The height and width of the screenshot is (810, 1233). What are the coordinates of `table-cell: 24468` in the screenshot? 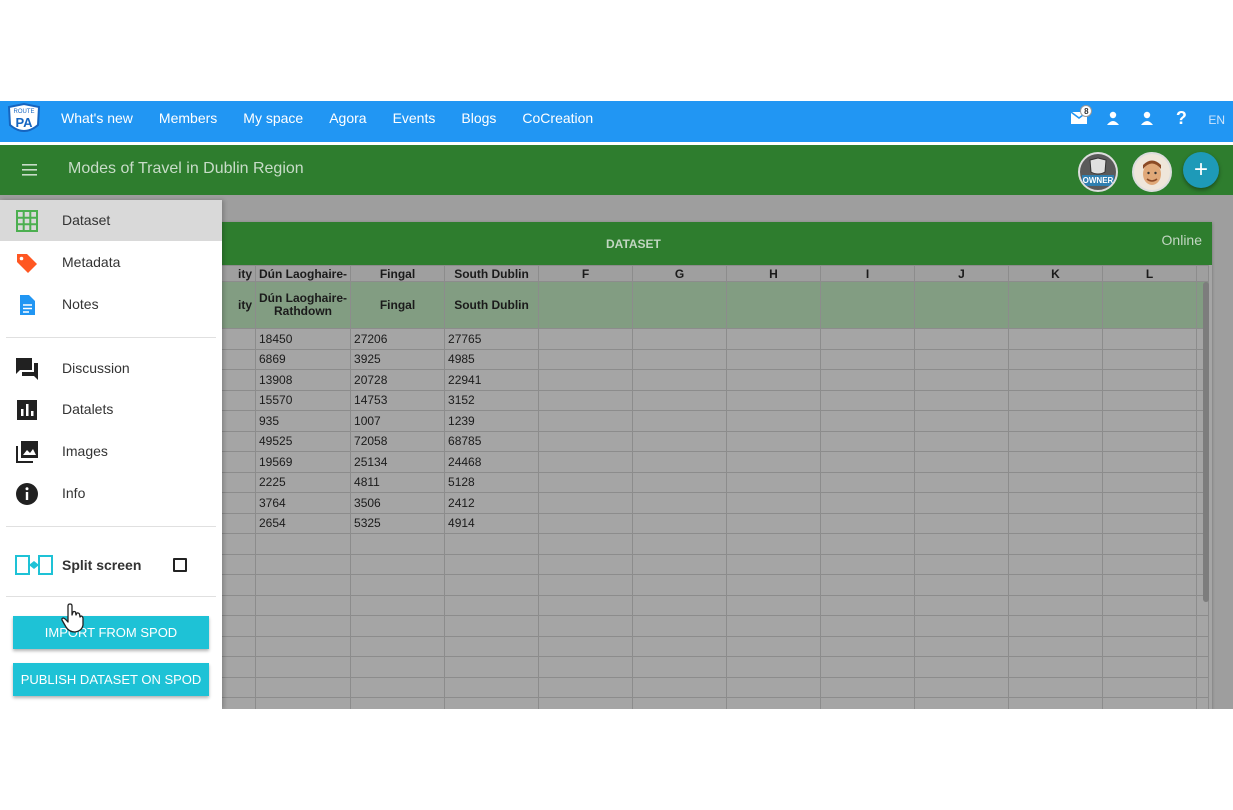 It's located at (492, 462).